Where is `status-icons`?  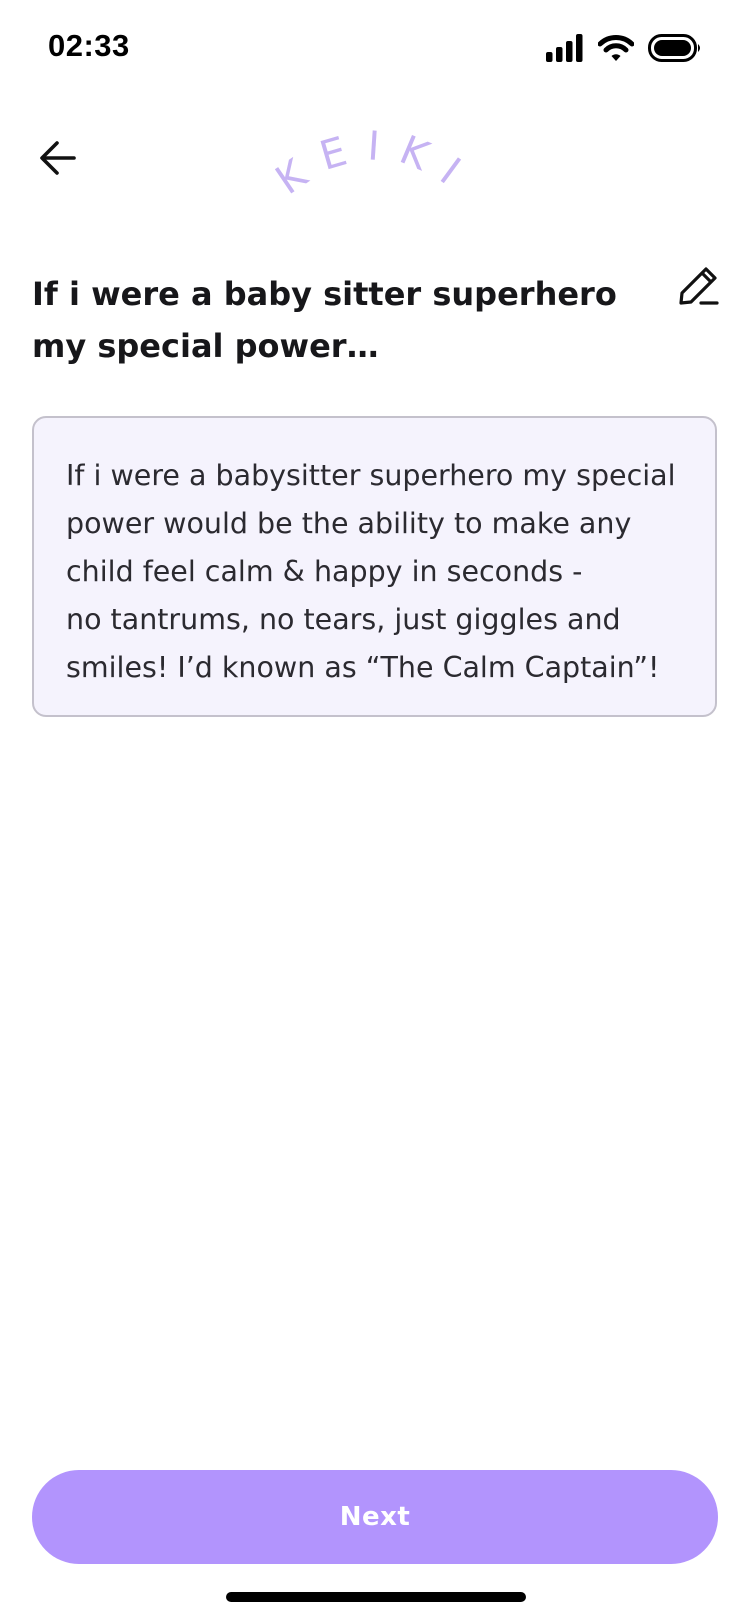
status-icons is located at coordinates (624, 48).